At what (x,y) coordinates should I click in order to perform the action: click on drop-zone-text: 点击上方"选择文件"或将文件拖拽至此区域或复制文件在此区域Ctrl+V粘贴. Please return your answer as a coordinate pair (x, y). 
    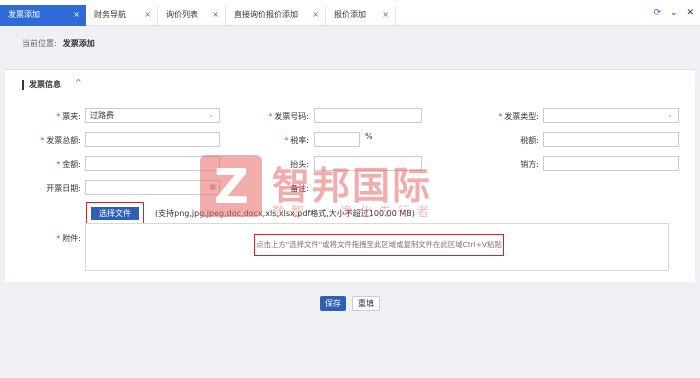
    Looking at the image, I should click on (379, 245).